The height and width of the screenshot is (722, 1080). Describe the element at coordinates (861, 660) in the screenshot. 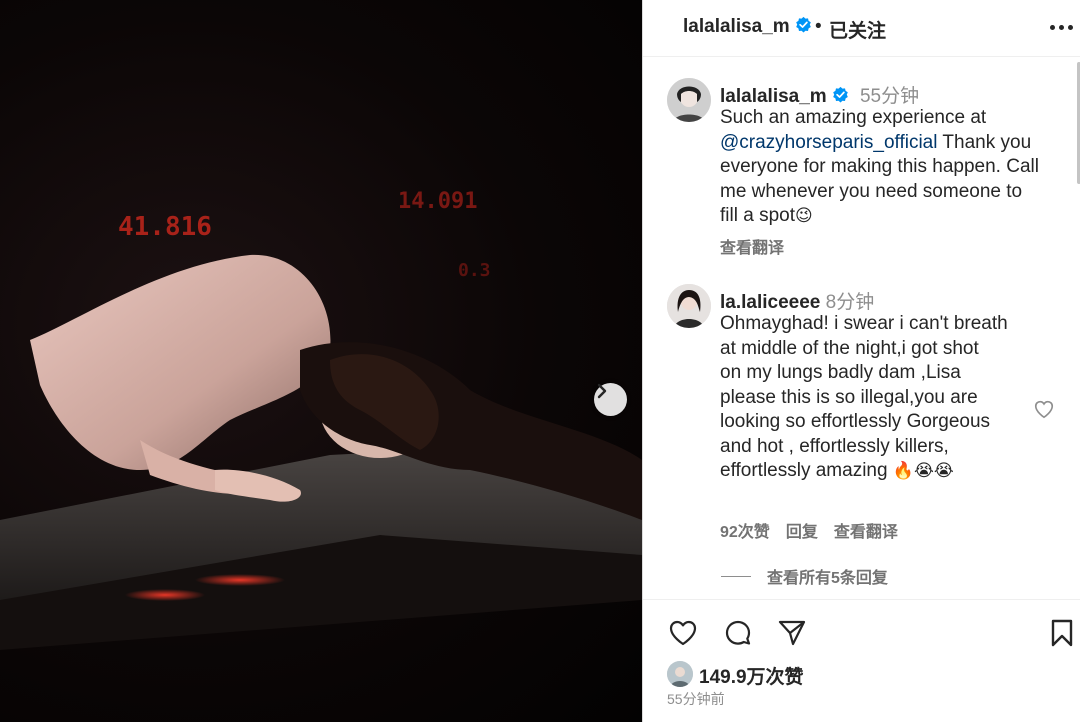

I see `post-footer: 149.9万次赞 55分钟前` at that location.